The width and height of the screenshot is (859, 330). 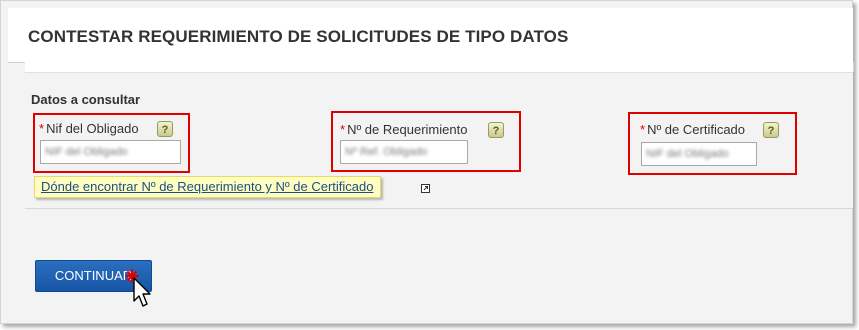 I want to click on section-title: Datos a consultar, so click(x=86, y=99).